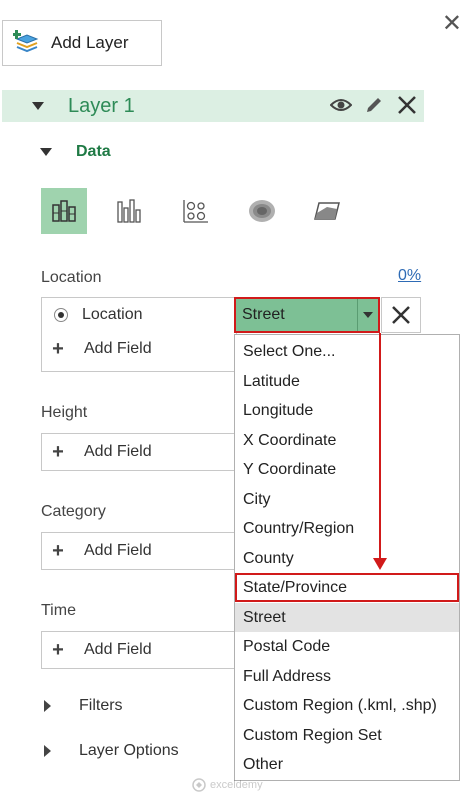 This screenshot has width=474, height=807. What do you see at coordinates (112, 314) in the screenshot?
I see `location-field-label: Location` at bounding box center [112, 314].